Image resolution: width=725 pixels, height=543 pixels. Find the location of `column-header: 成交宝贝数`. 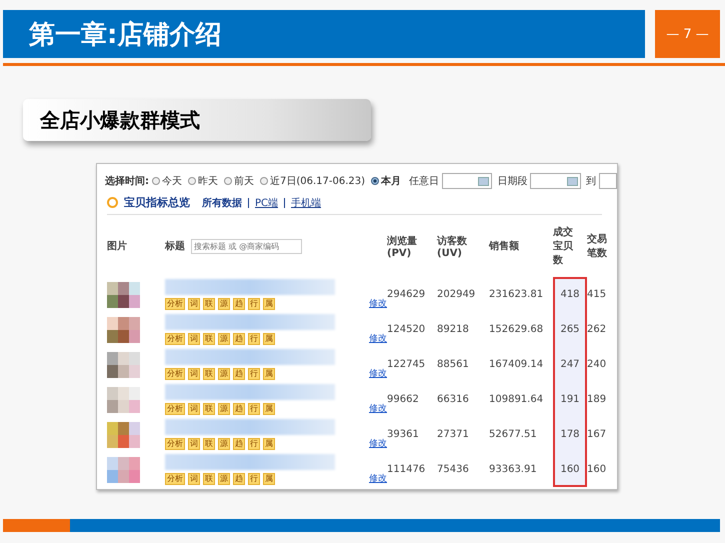

column-header: 成交宝贝数 is located at coordinates (563, 246).